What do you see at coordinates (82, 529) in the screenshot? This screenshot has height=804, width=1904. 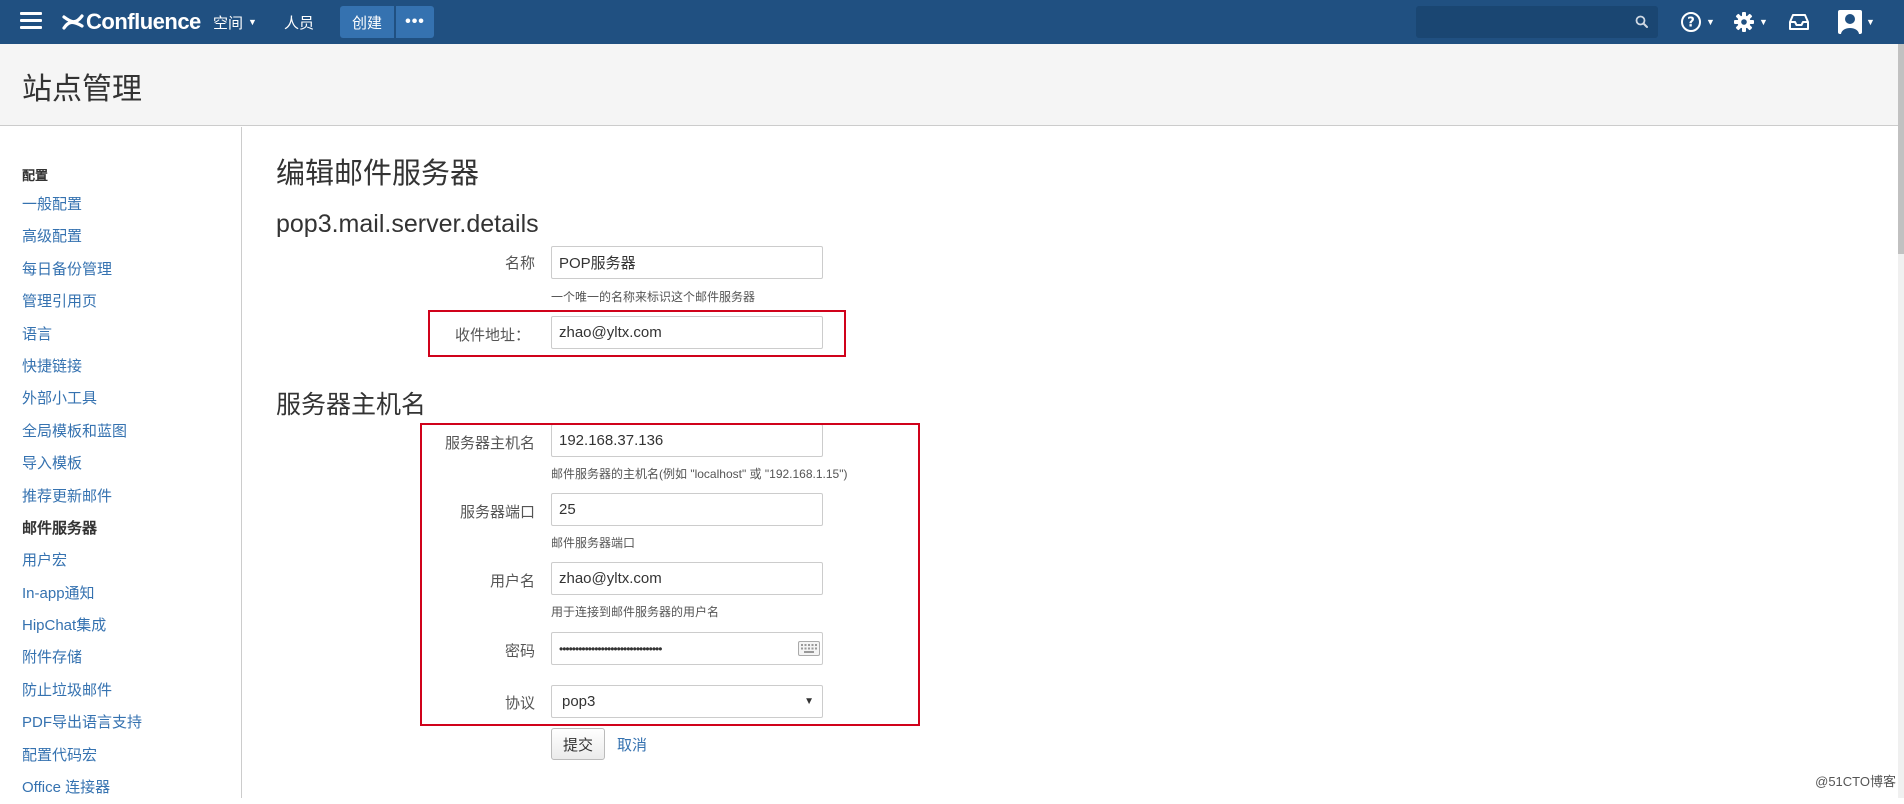 I see `sidebar-item-mail-servers: 邮件服务器` at bounding box center [82, 529].